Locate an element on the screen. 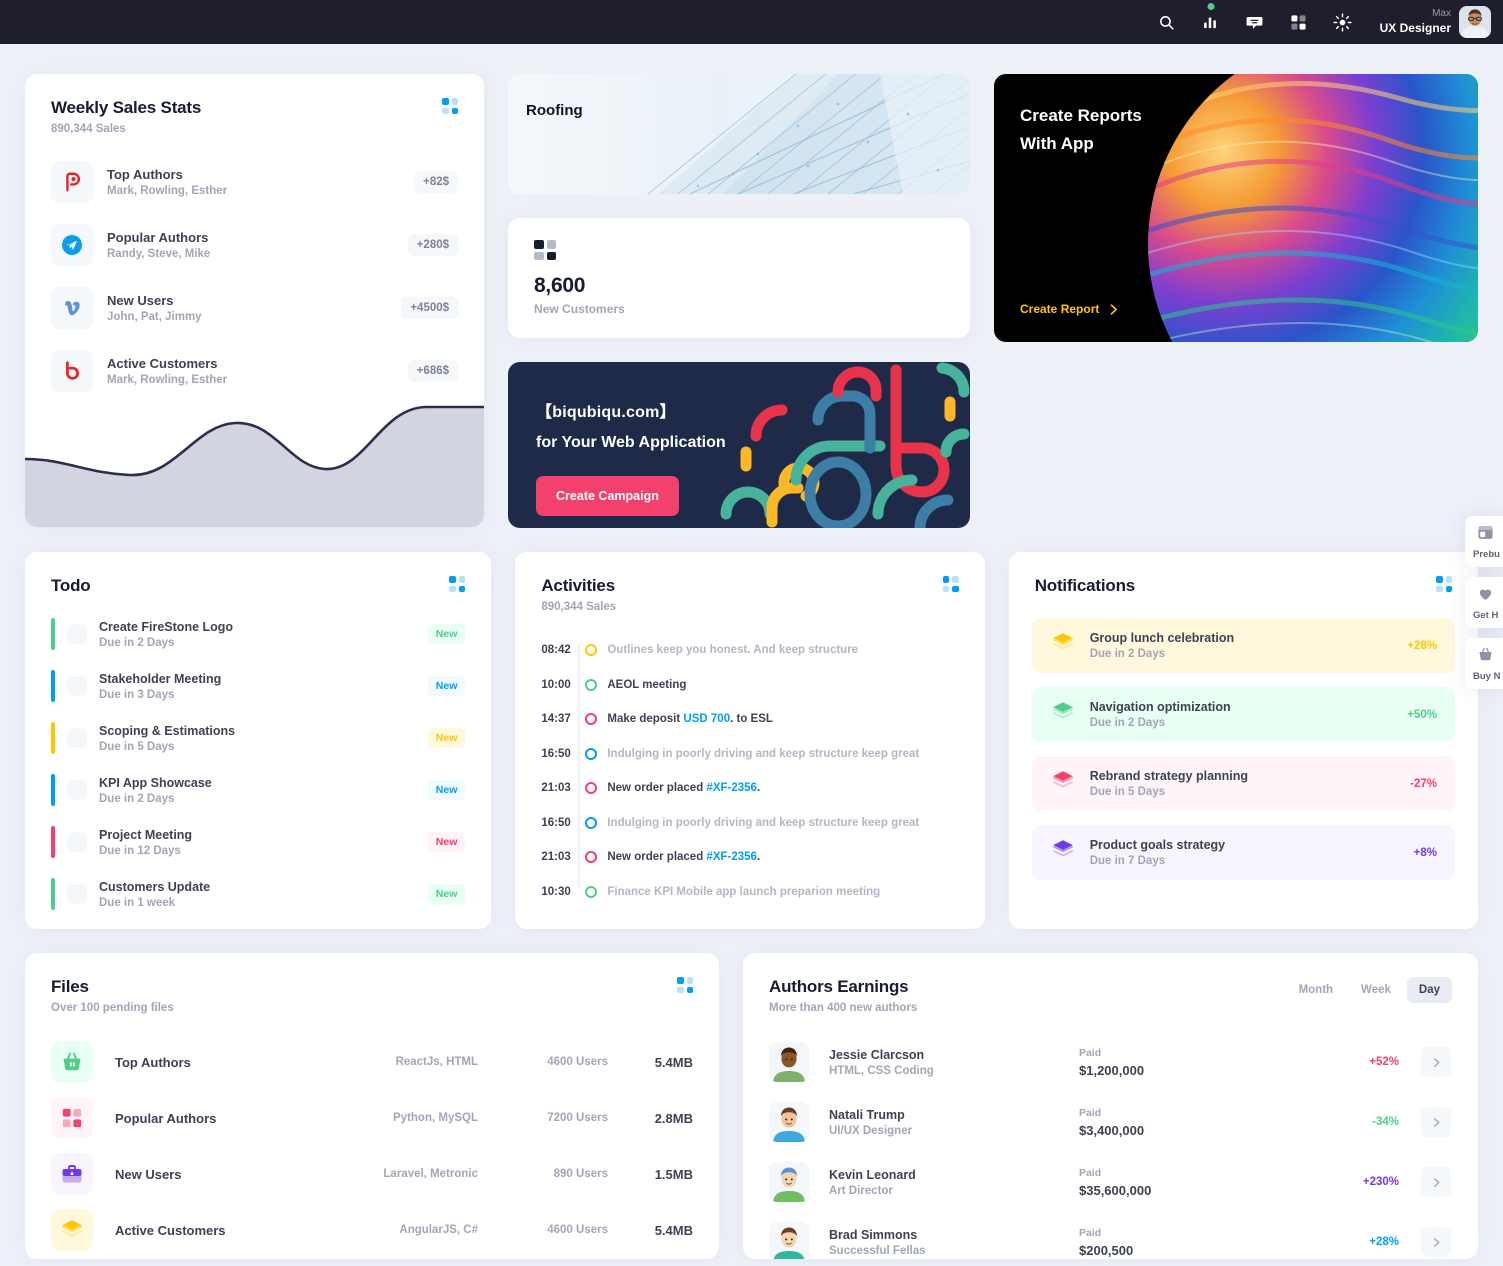 The height and width of the screenshot is (1266, 1503). list-item: Product goals strategy Due in 7 Days +8% is located at coordinates (1243, 852).